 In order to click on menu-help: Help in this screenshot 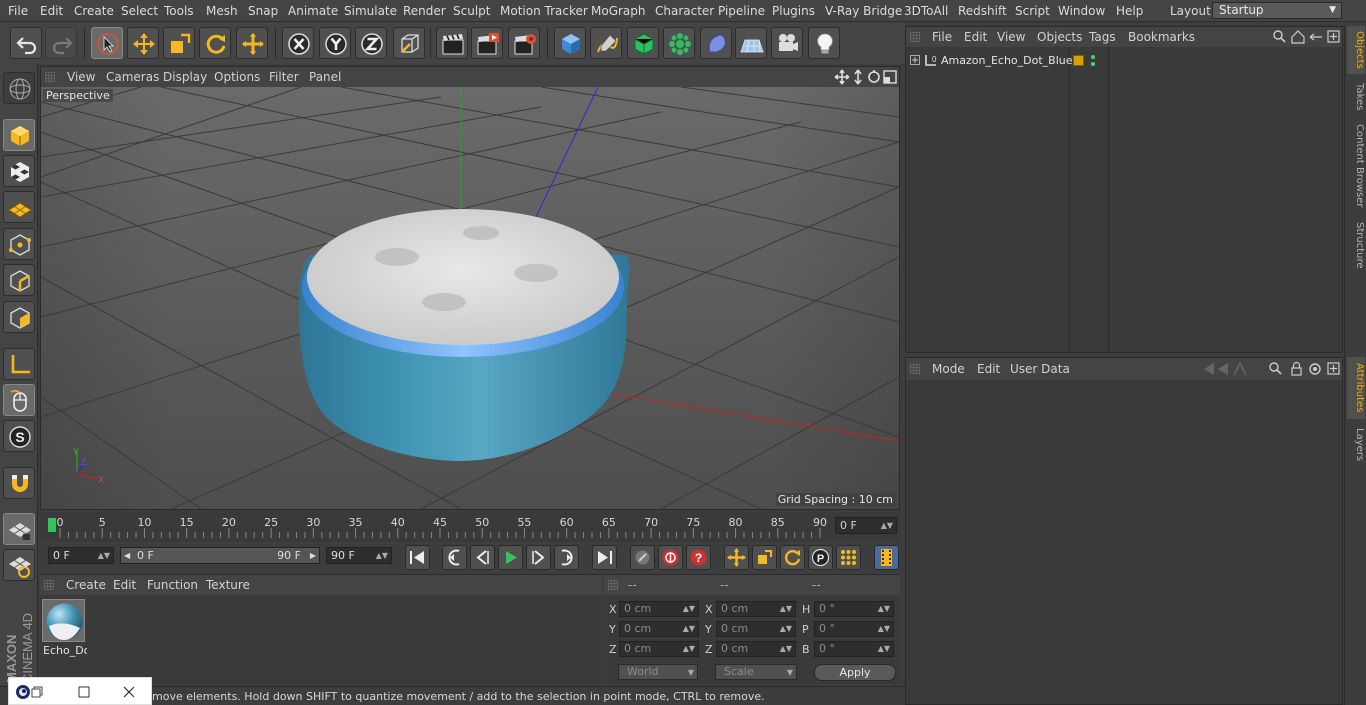, I will do `click(1129, 11)`.